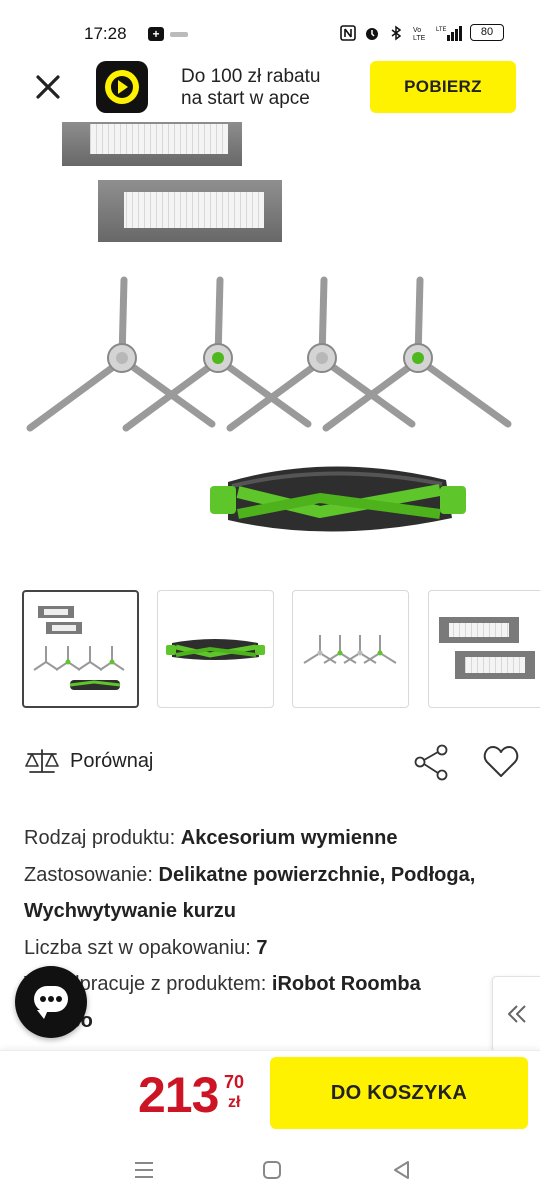  I want to click on compare-button: Porównaj, so click(88, 761).